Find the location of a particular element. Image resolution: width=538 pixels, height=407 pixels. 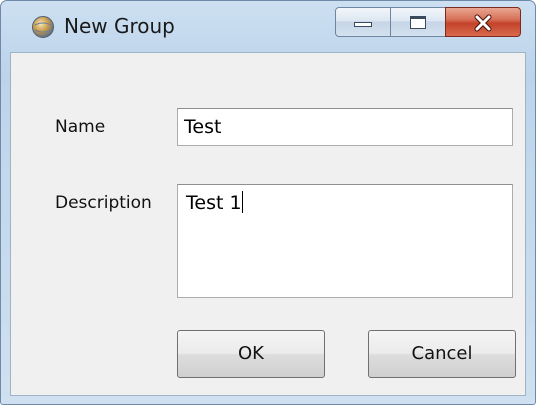

ok-button: OK is located at coordinates (251, 354).